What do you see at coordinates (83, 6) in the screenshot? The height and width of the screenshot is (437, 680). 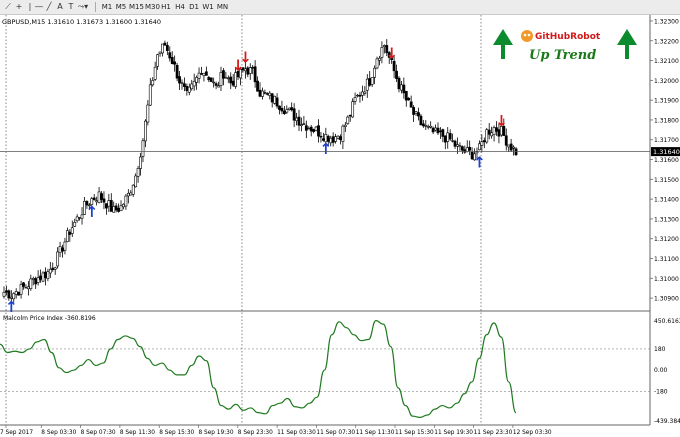 I see `shapes-dropdown-icon: ⤳▾` at bounding box center [83, 6].